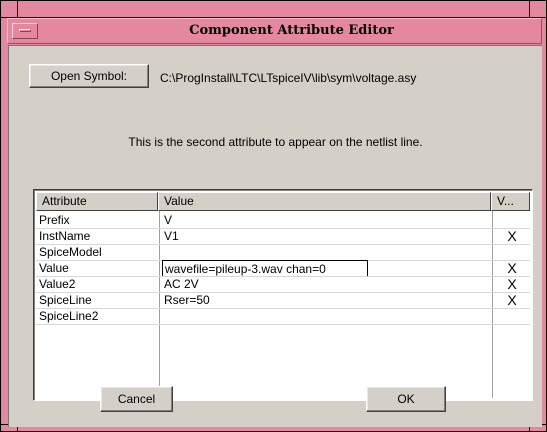 This screenshot has height=432, width=547. What do you see at coordinates (329, 236) in the screenshot?
I see `attribute-value: V1` at bounding box center [329, 236].